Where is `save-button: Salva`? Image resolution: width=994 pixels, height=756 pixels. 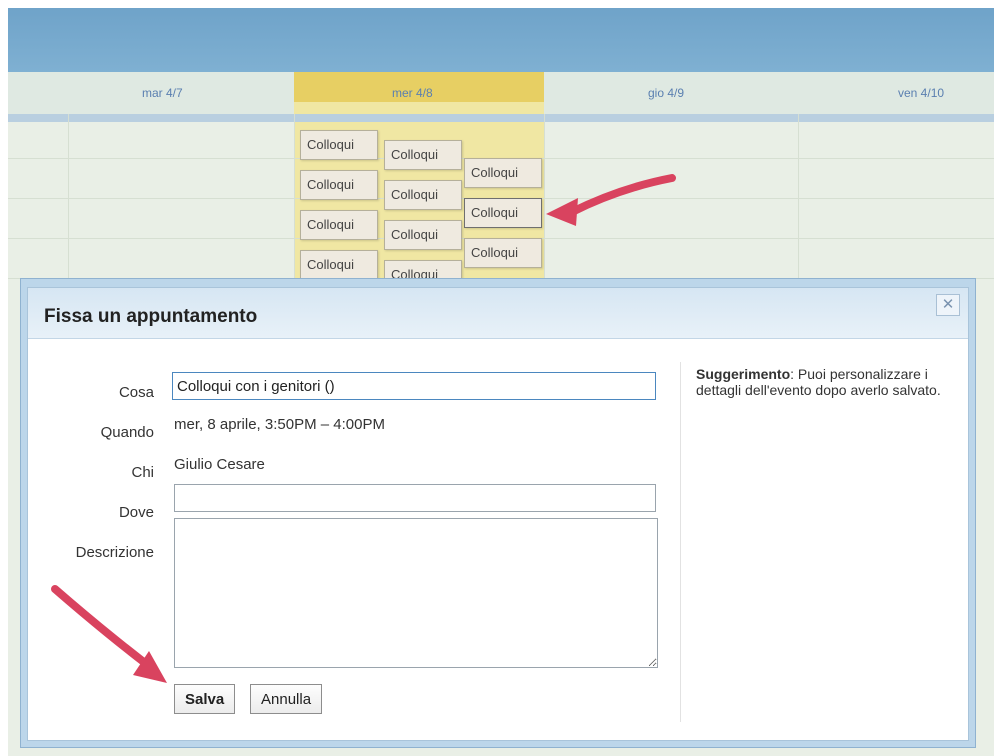 save-button: Salva is located at coordinates (205, 699).